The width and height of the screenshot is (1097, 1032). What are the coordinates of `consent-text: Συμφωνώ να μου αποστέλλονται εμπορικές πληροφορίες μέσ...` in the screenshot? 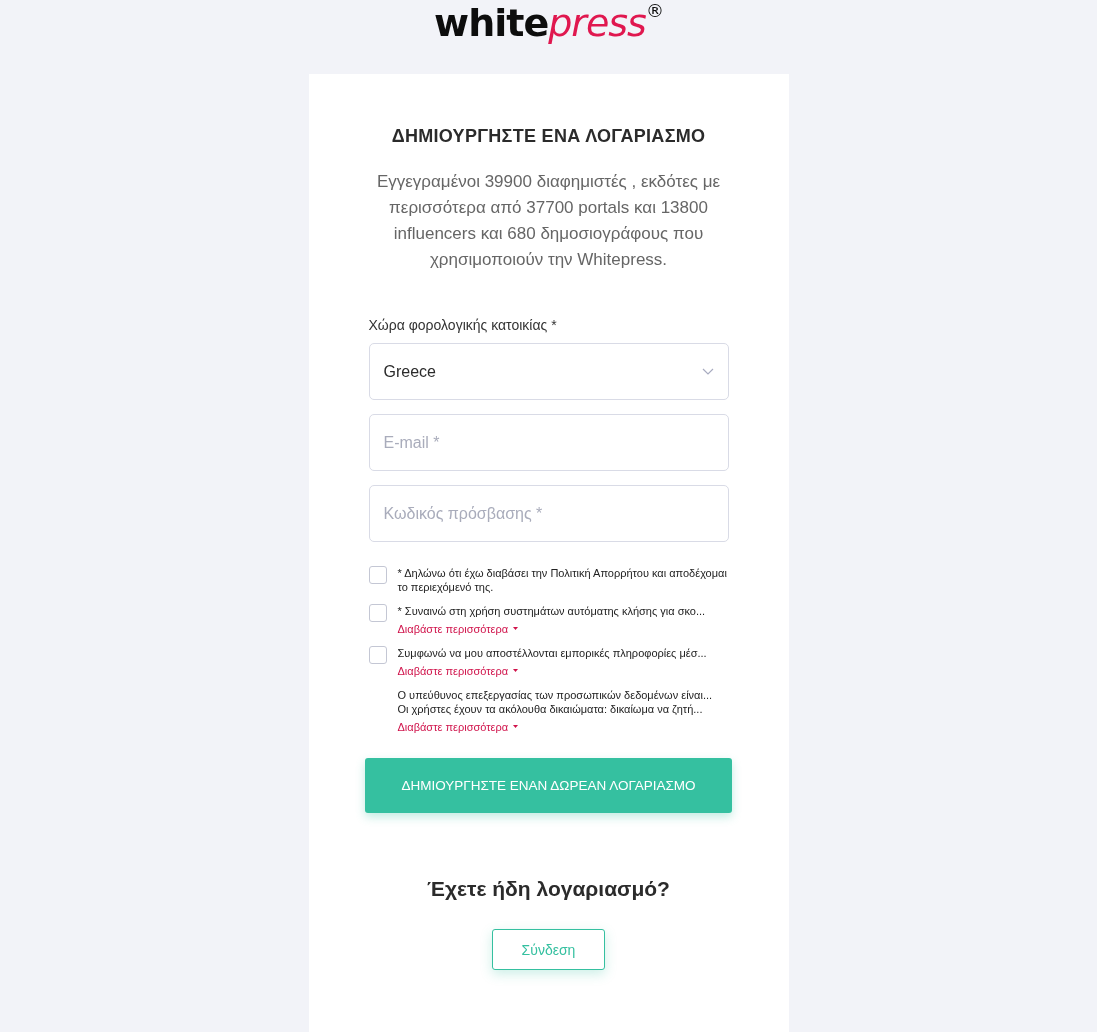 It's located at (552, 653).